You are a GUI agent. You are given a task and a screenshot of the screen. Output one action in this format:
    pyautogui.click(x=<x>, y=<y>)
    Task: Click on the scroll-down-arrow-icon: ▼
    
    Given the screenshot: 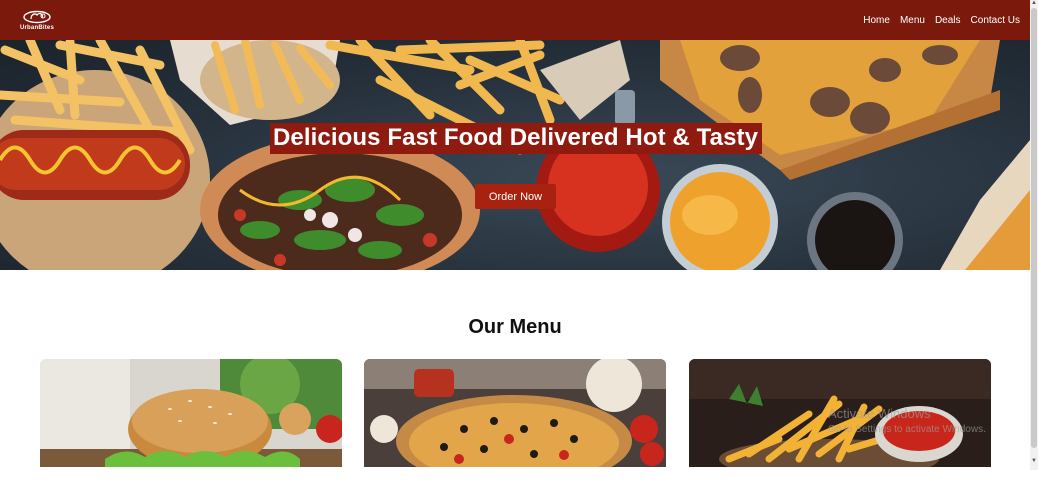 What is the action you would take?
    pyautogui.click(x=1034, y=461)
    